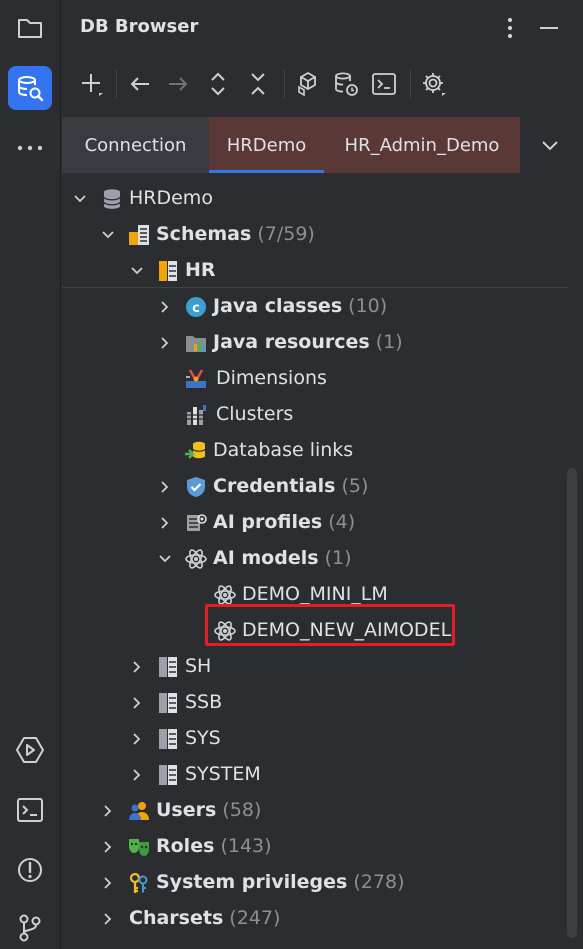 The height and width of the screenshot is (949, 583). I want to click on more-tabs-button, so click(550, 145).